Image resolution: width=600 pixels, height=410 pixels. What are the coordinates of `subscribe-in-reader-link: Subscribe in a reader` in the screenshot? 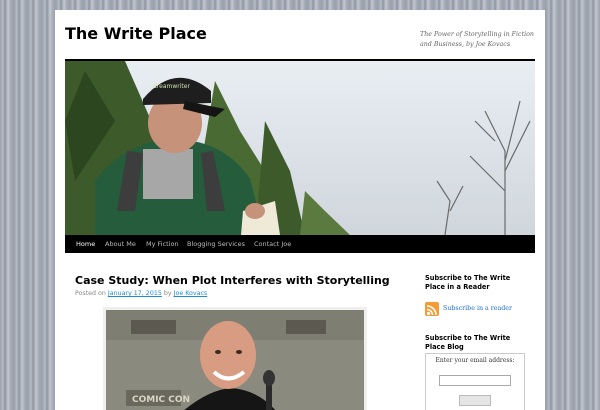 It's located at (477, 308).